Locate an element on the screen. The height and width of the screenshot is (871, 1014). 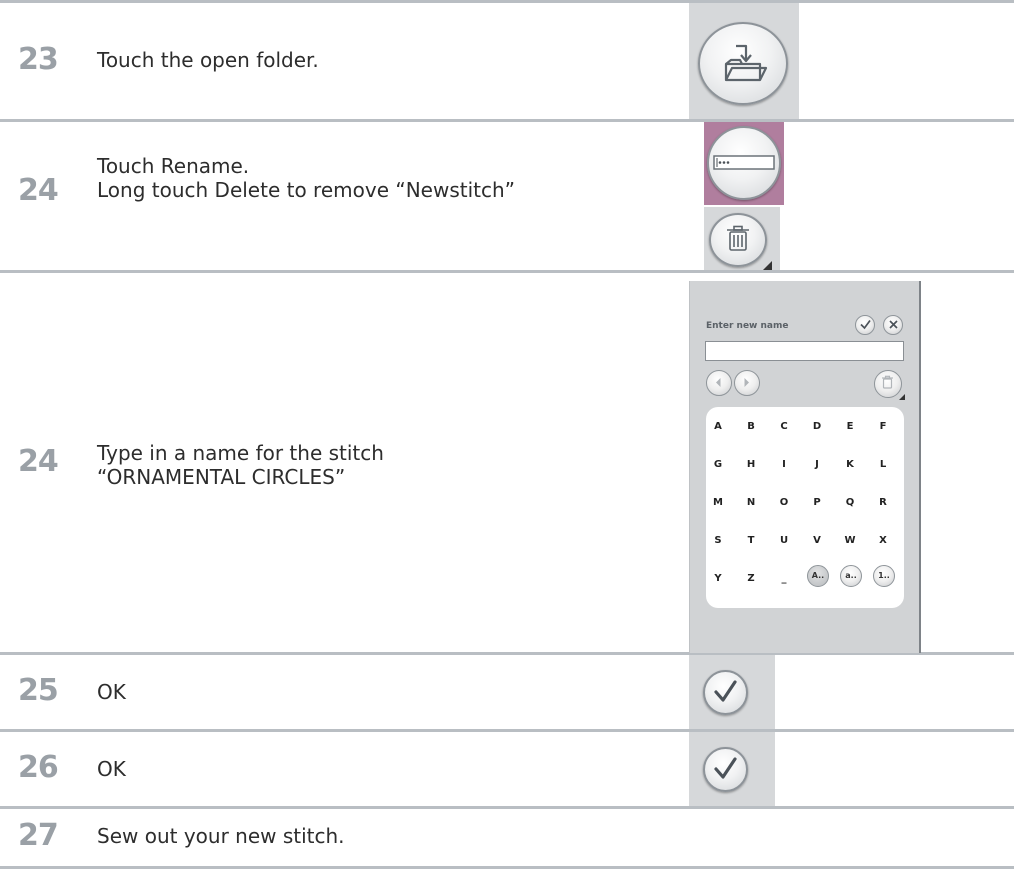
arrow-left-icon is located at coordinates (718, 382).